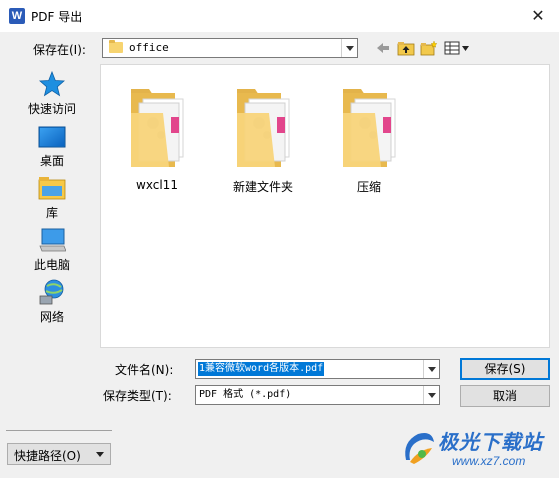 The height and width of the screenshot is (478, 559). I want to click on close-button: ✕, so click(538, 16).